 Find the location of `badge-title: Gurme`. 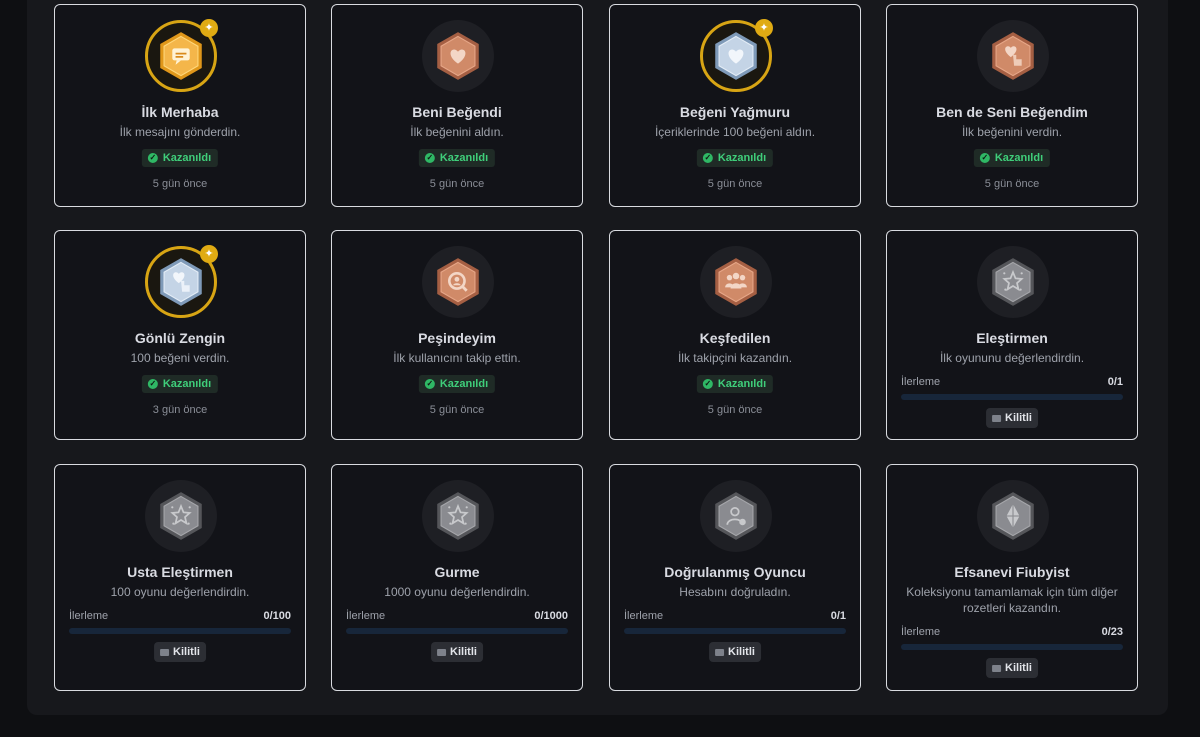

badge-title: Gurme is located at coordinates (457, 572).